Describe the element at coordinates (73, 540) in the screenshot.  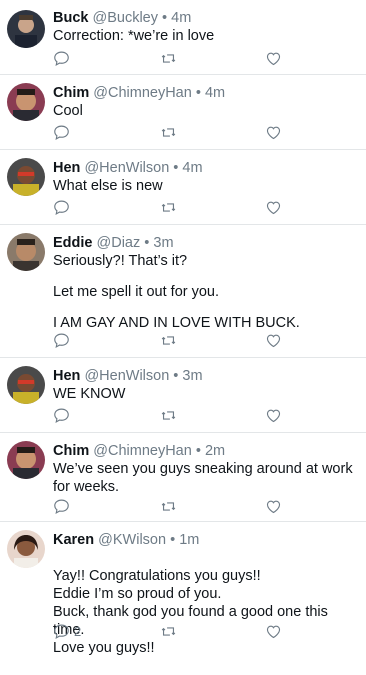
I see `display-name: Karen` at that location.